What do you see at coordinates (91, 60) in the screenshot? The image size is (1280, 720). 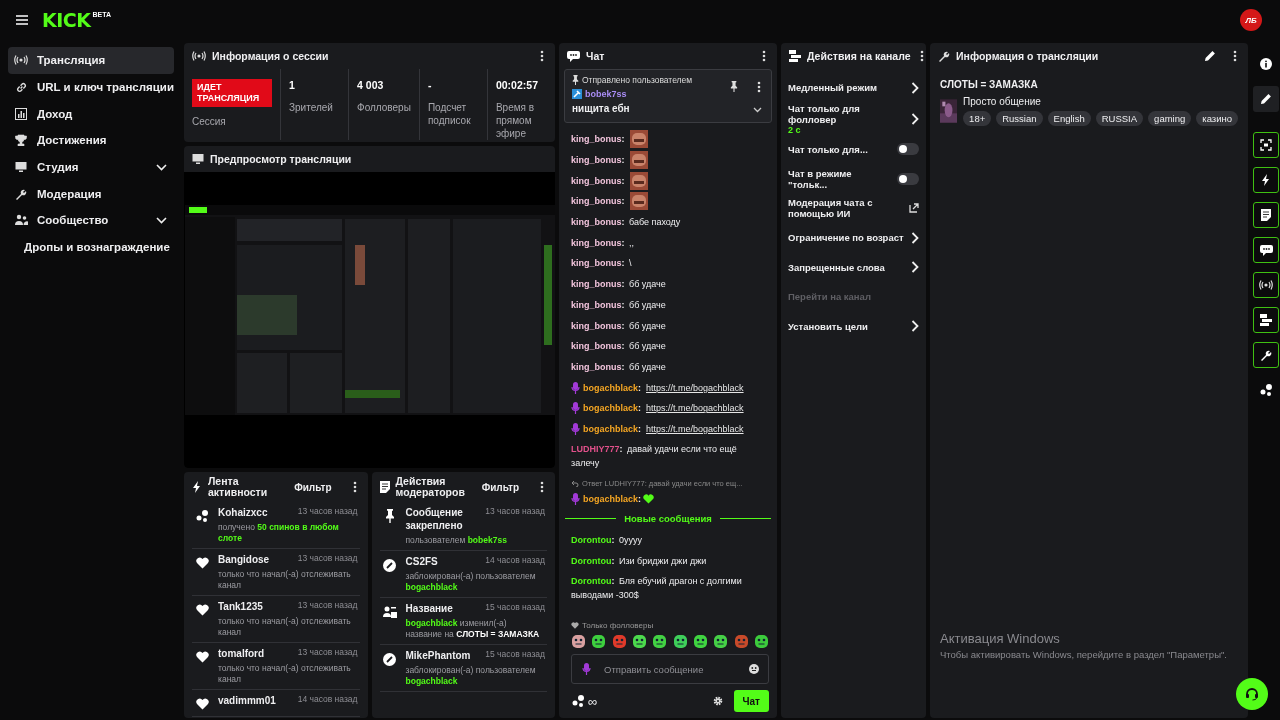 I see `sidebar-item: Трансляция` at bounding box center [91, 60].